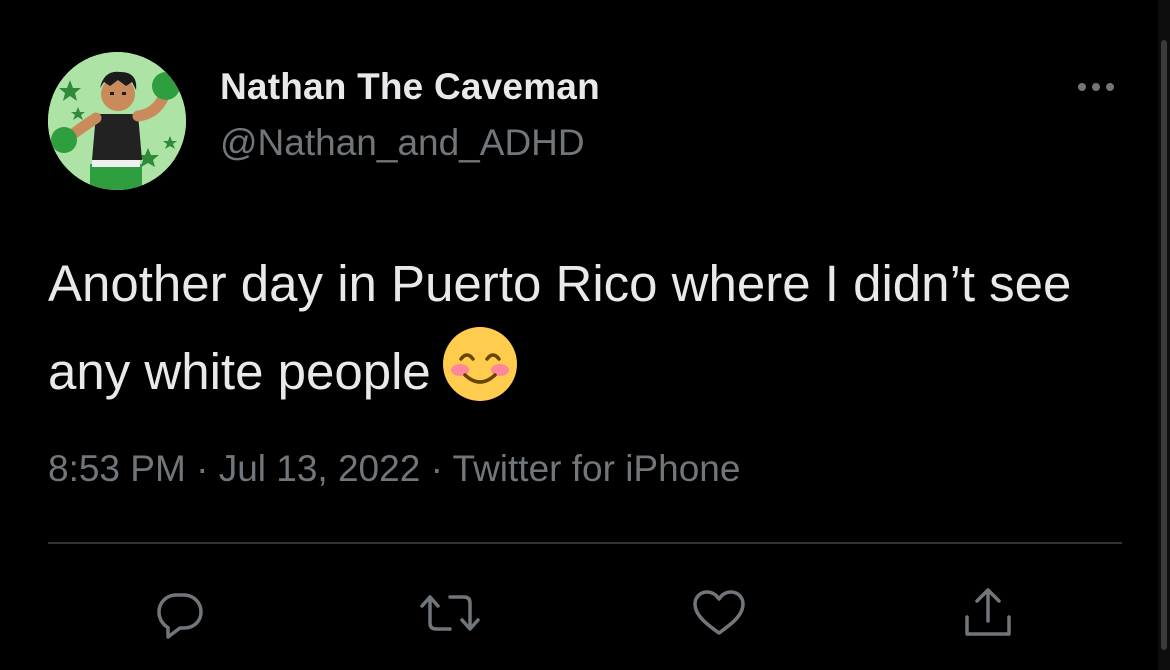  I want to click on tweet-time: 8:53 PM, so click(117, 468).